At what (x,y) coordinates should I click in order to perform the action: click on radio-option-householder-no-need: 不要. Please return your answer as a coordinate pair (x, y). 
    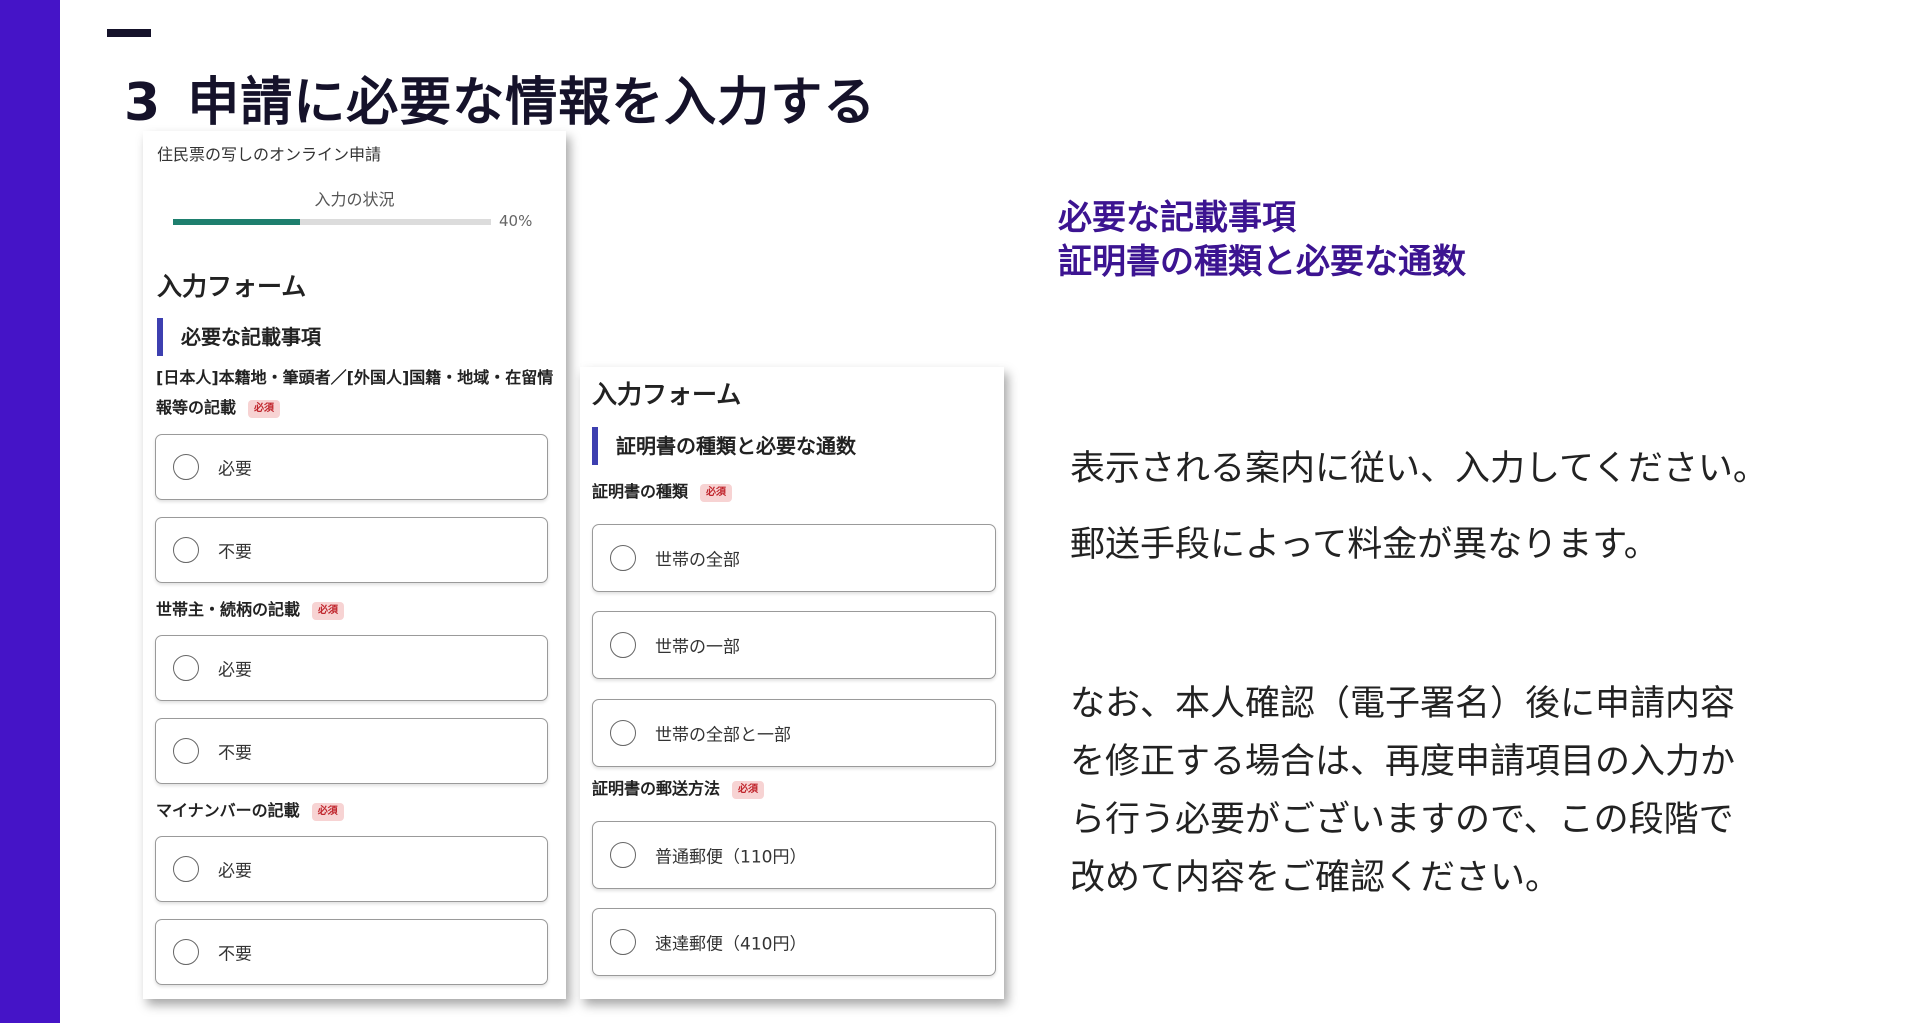
    Looking at the image, I should click on (351, 751).